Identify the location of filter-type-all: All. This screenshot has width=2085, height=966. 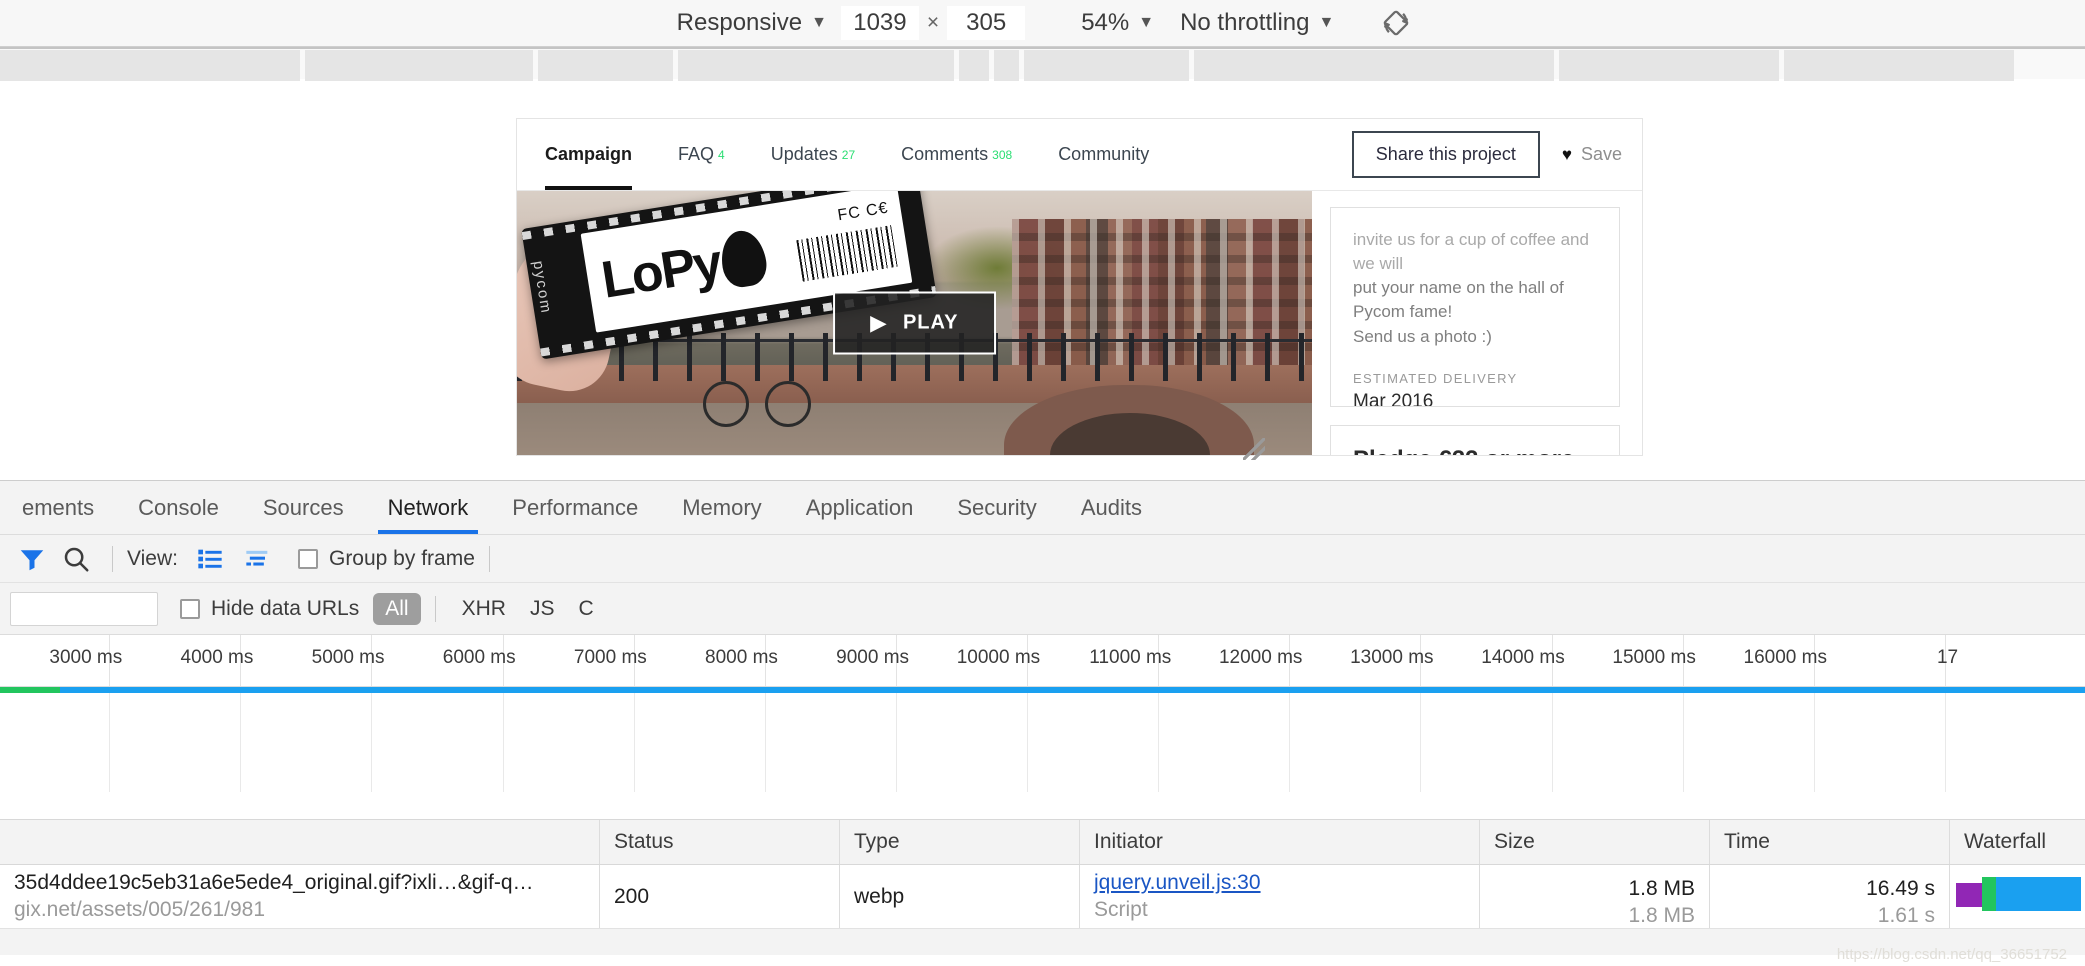
(397, 608).